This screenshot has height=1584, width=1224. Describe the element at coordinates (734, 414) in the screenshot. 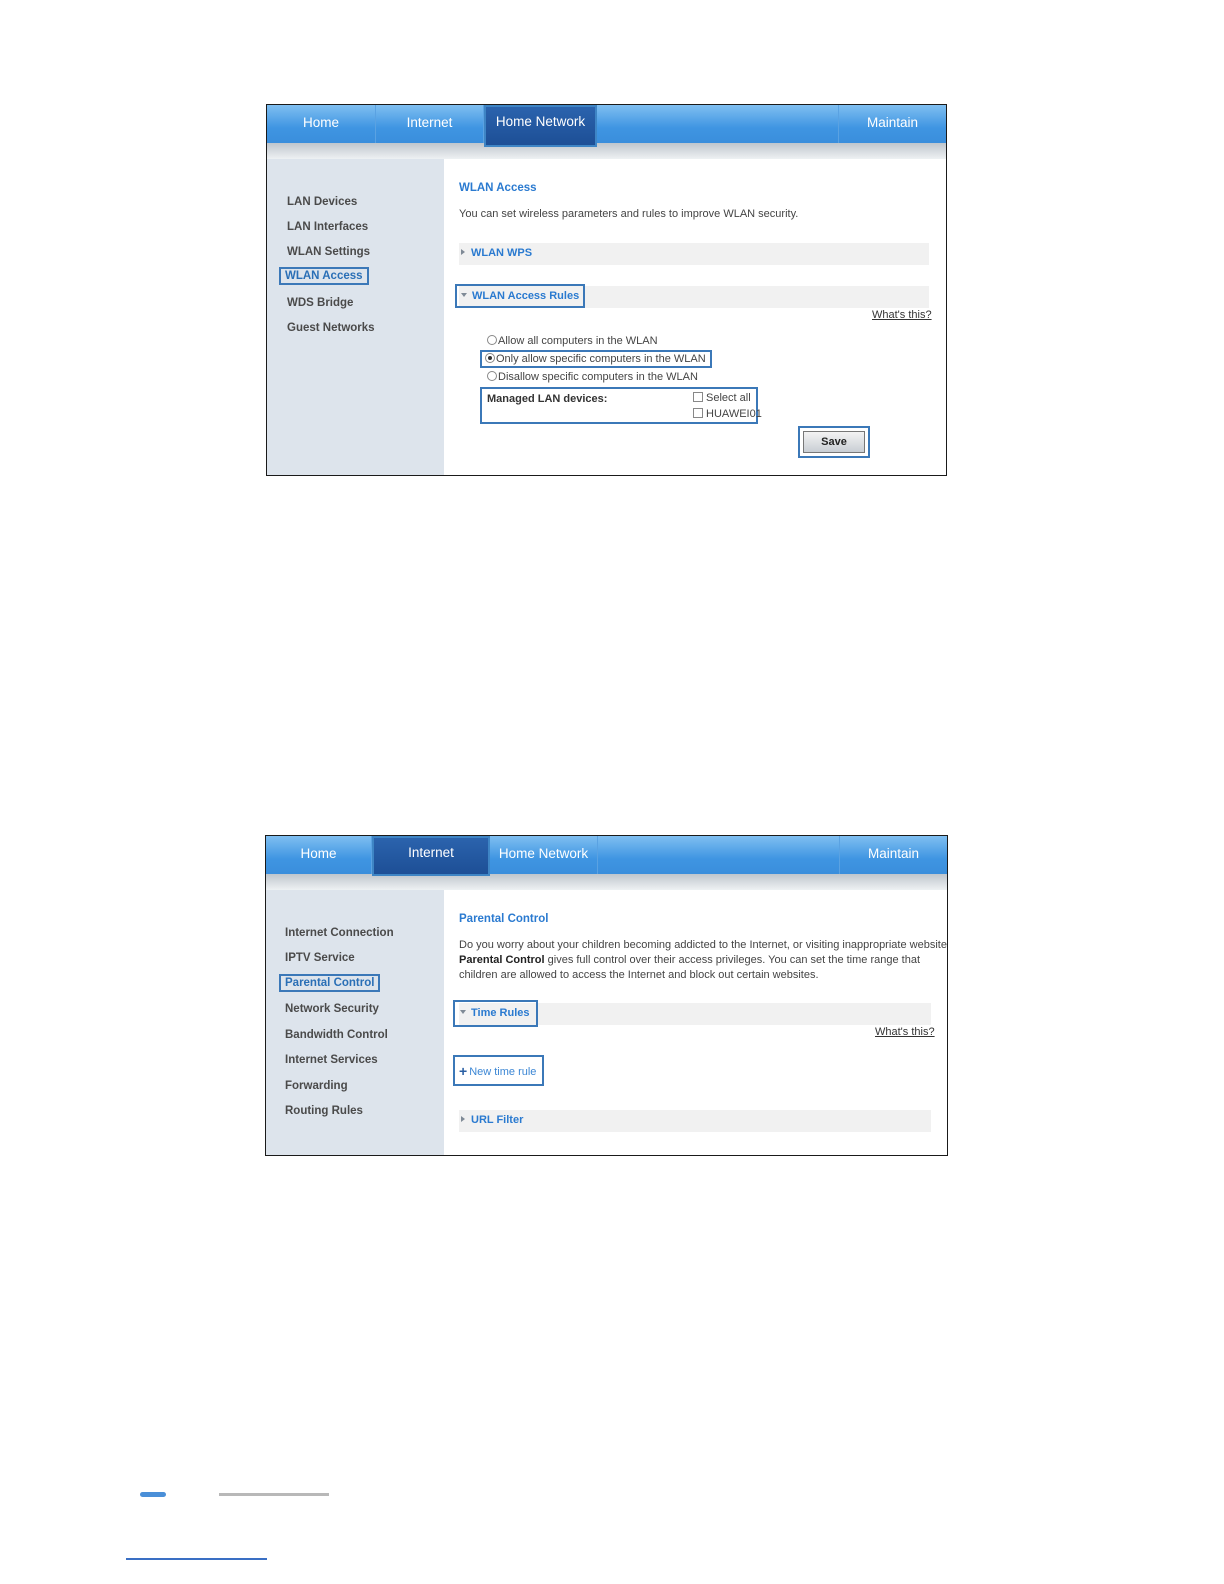

I see `device-label: HUAWEI01` at that location.